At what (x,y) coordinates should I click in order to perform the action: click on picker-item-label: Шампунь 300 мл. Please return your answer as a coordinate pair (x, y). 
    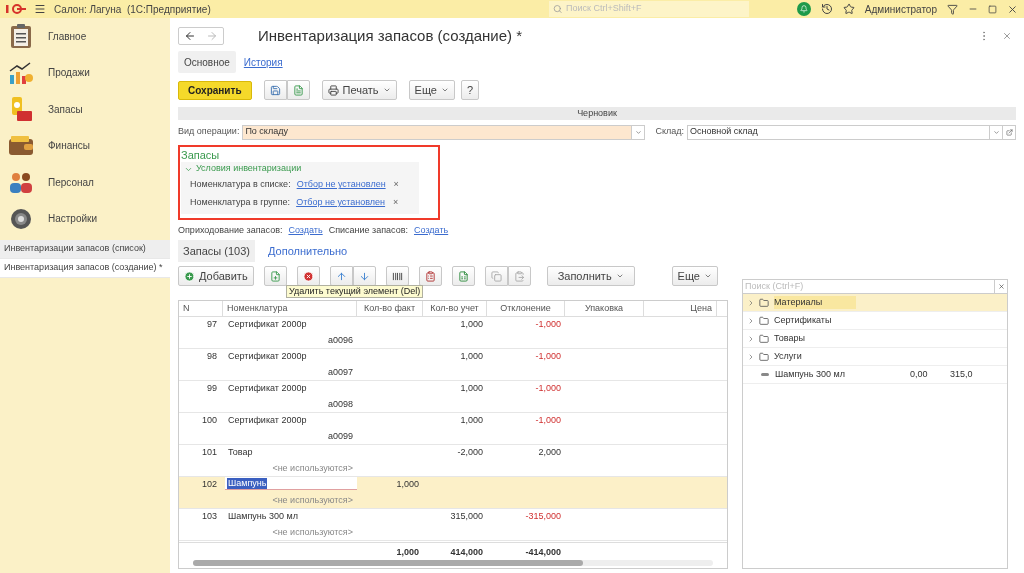
    Looking at the image, I should click on (810, 374).